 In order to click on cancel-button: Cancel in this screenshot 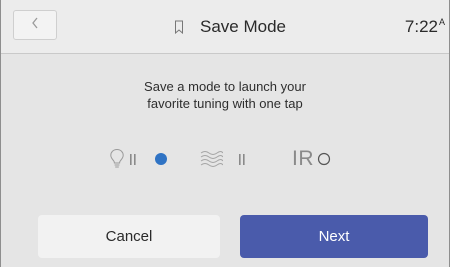, I will do `click(129, 236)`.